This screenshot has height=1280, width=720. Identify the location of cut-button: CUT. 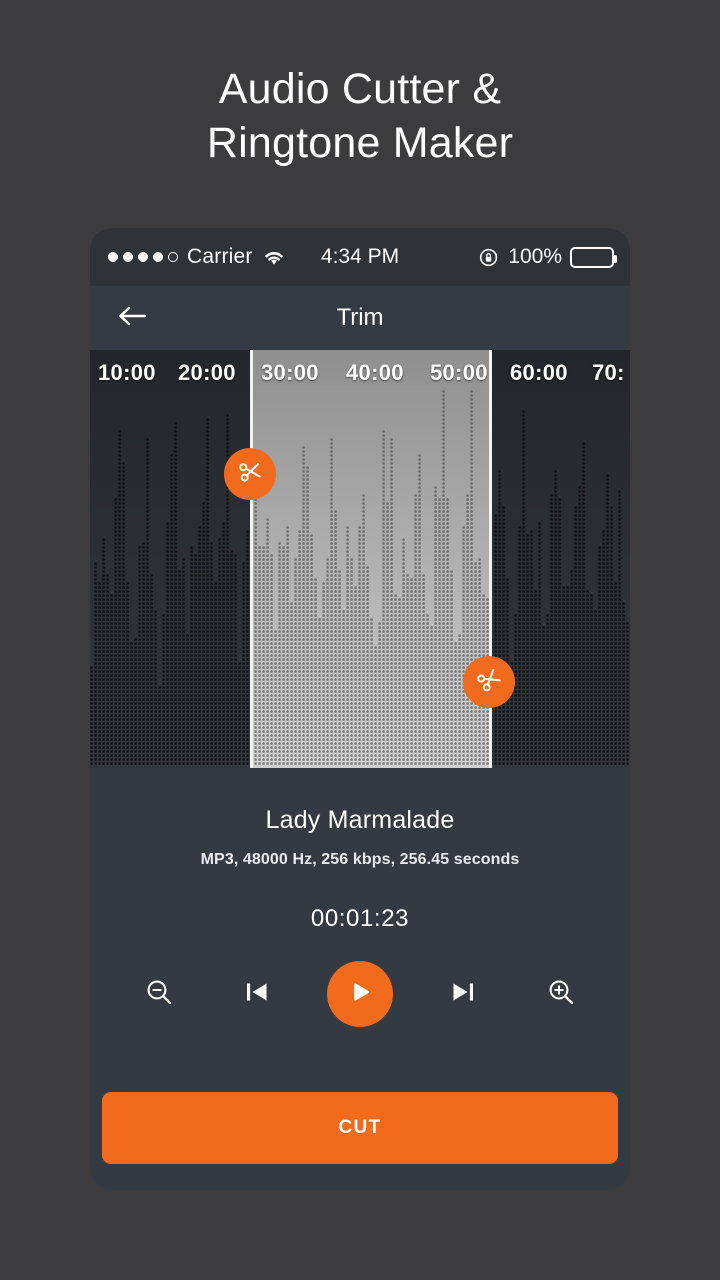
(360, 1128).